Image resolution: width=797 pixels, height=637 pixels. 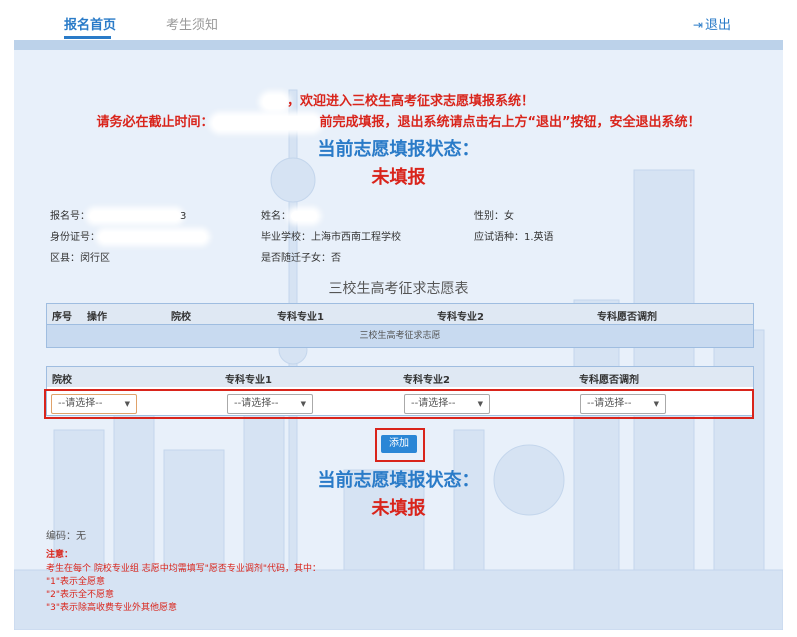 I want to click on adjust-select: --请选择-- ▼, so click(x=623, y=404).